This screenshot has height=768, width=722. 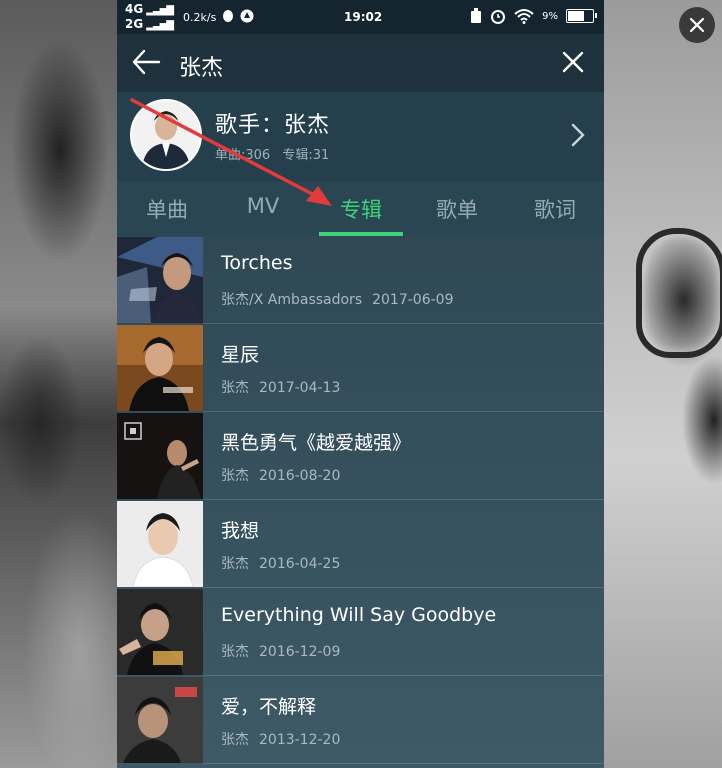 I want to click on album-meta: 张杰 2016-08-20, so click(x=280, y=475).